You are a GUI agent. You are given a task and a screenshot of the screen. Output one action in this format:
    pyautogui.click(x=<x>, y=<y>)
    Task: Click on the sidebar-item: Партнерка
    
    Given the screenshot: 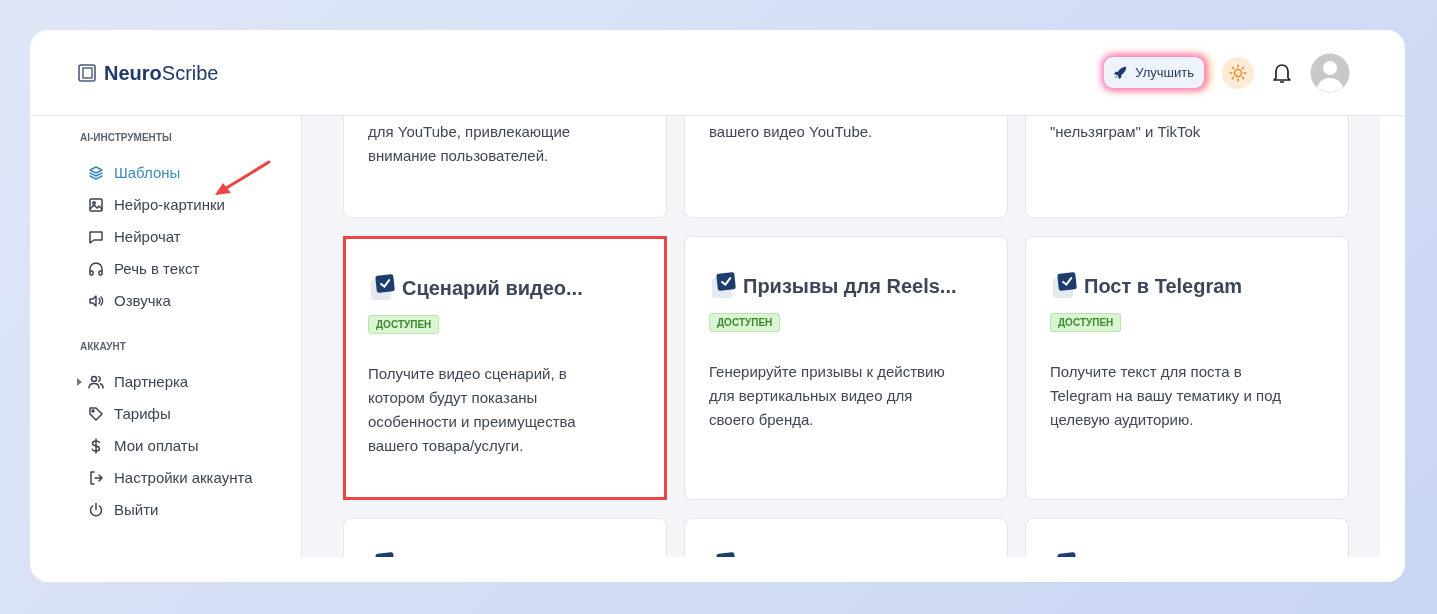 What is the action you would take?
    pyautogui.click(x=190, y=382)
    